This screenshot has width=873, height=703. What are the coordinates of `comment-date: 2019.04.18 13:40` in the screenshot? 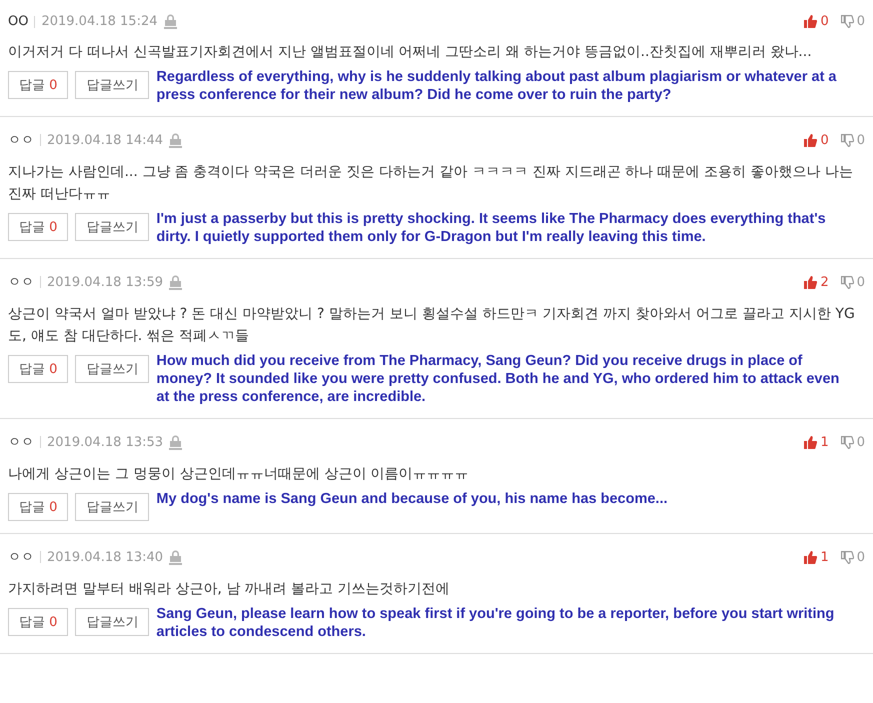 It's located at (105, 557).